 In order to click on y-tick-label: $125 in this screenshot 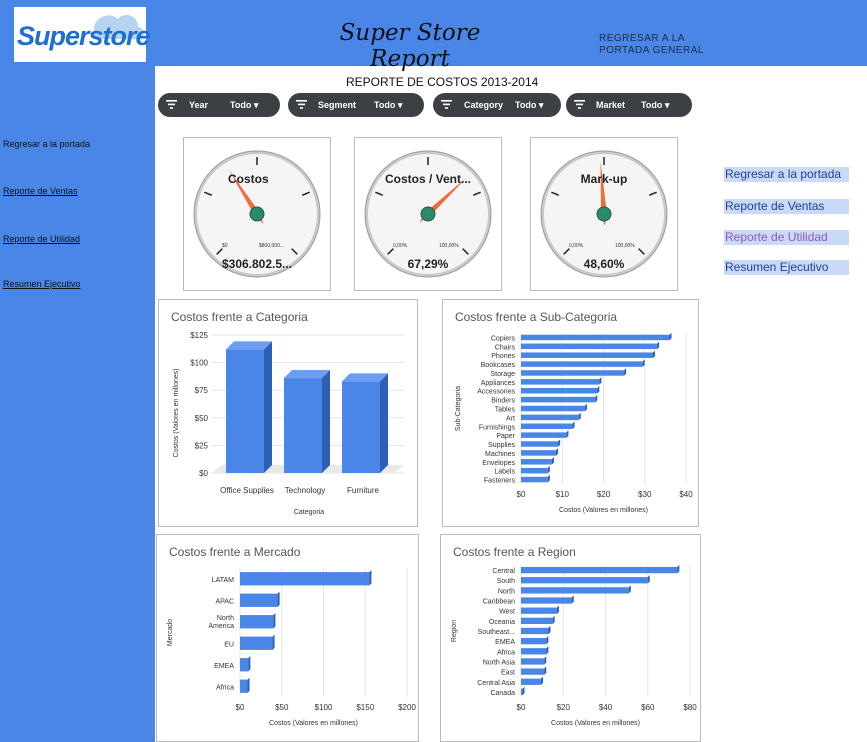, I will do `click(199, 335)`.